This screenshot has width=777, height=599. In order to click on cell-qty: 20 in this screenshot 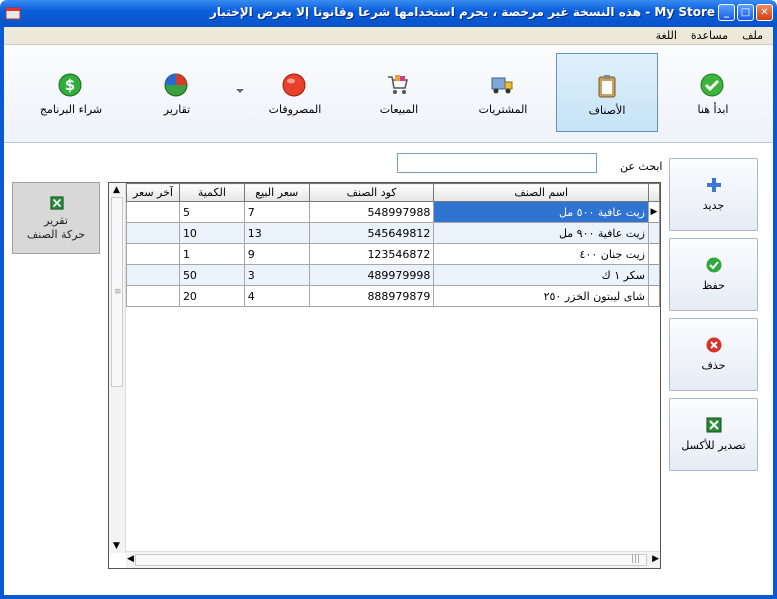, I will do `click(211, 296)`.